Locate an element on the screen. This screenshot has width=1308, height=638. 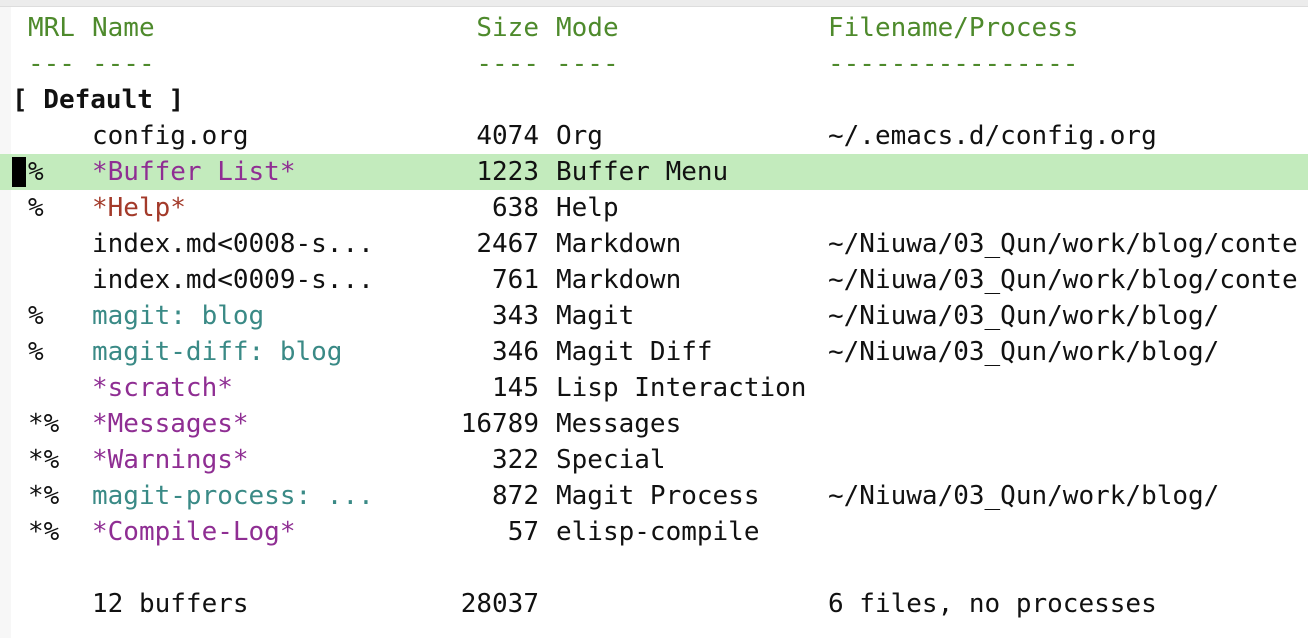
header-underline-file: ---------------- is located at coordinates (953, 64).